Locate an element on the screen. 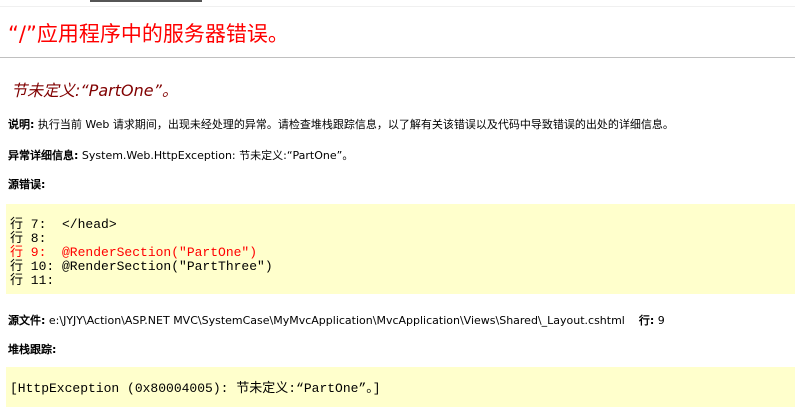 Image resolution: width=795 pixels, height=407 pixels. source-error-heading: 源错误: is located at coordinates (26, 184).